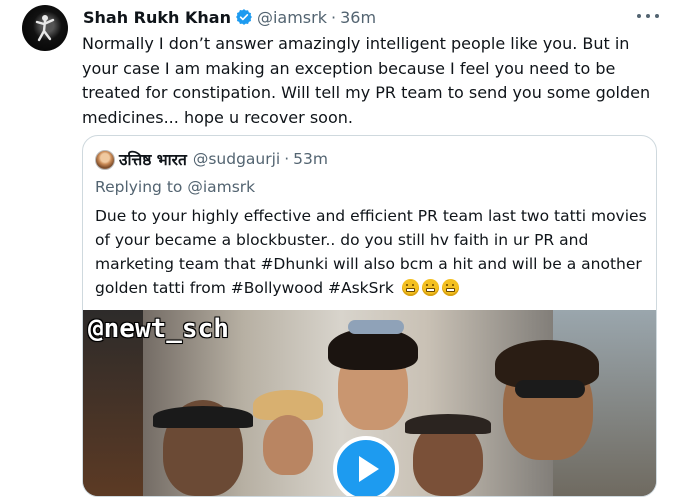  What do you see at coordinates (158, 329) in the screenshot?
I see `video-watermark: @newt_sch` at bounding box center [158, 329].